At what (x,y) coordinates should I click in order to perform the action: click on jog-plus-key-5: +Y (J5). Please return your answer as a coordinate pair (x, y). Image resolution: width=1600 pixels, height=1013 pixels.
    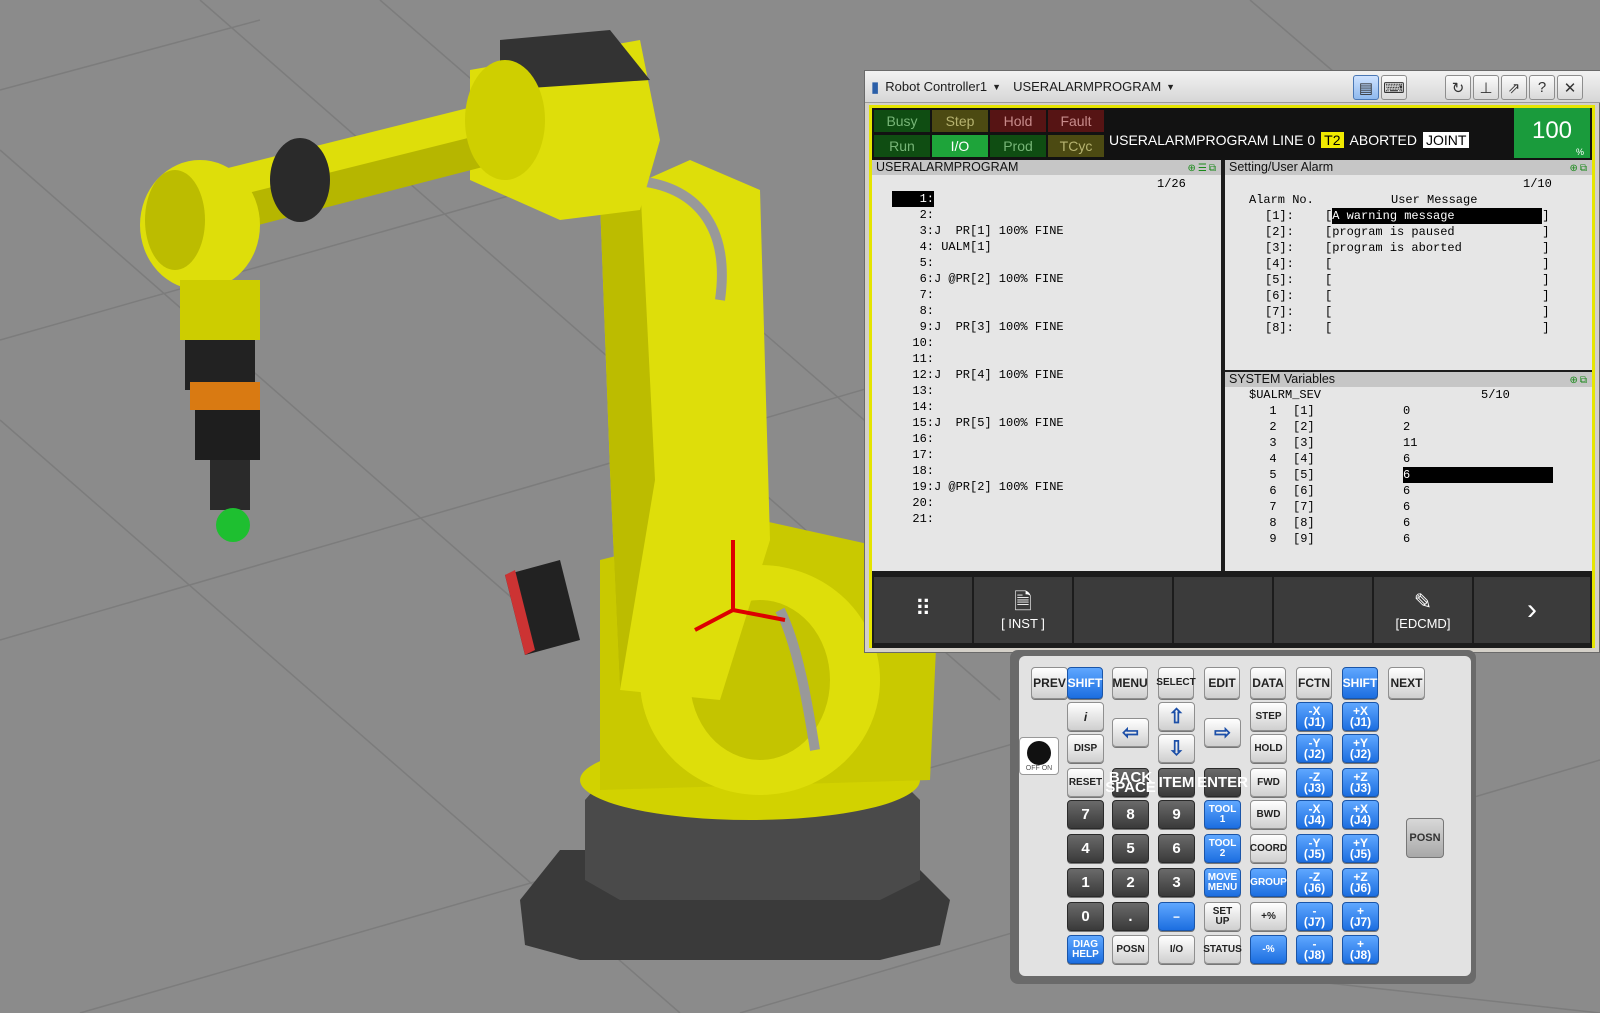
    Looking at the image, I should click on (1360, 848).